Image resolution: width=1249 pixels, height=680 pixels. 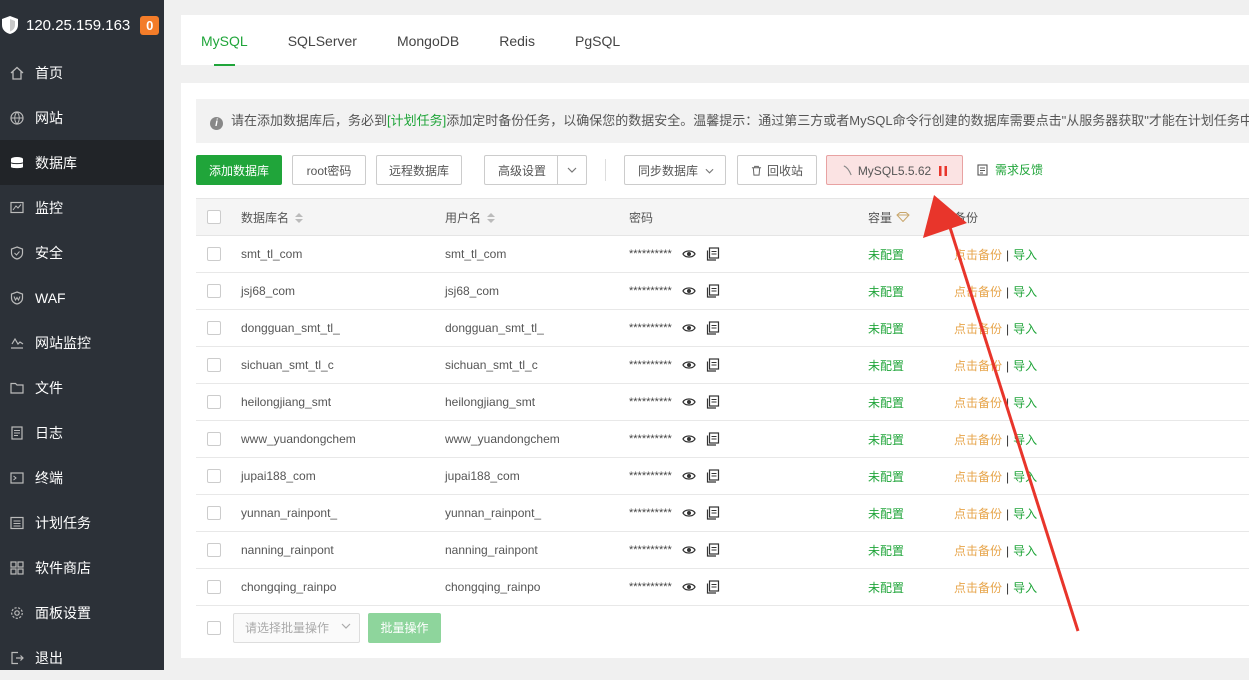 What do you see at coordinates (82, 612) in the screenshot?
I see `sidebar-item: 面板设置` at bounding box center [82, 612].